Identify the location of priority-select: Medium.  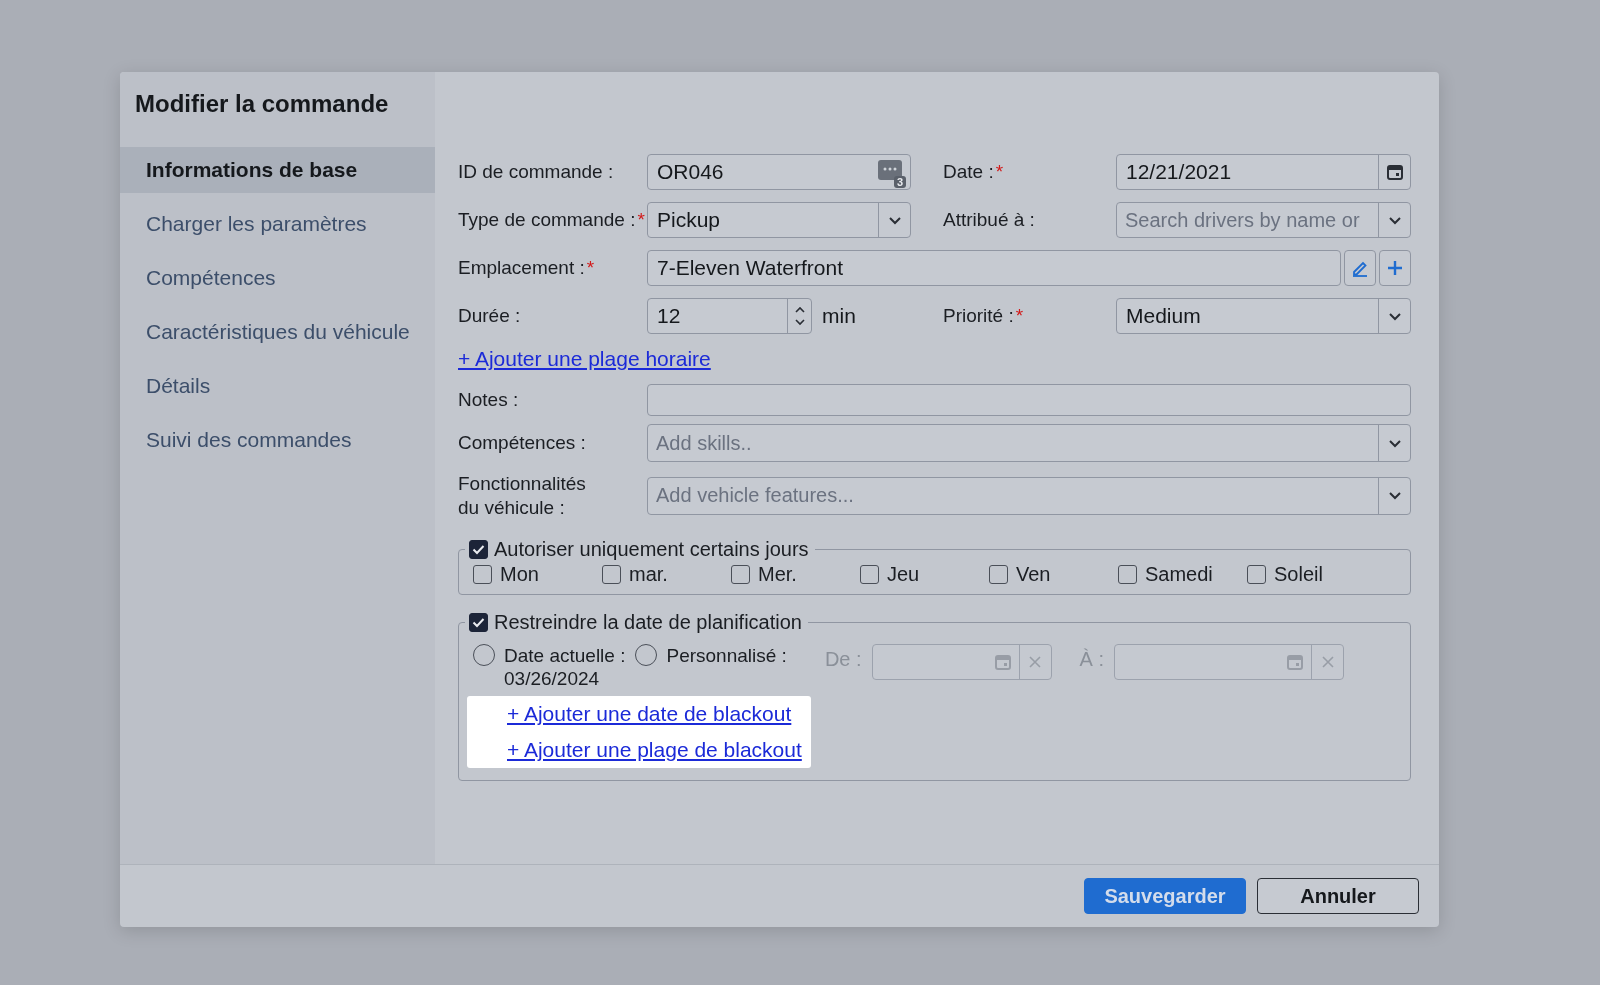
(1263, 316).